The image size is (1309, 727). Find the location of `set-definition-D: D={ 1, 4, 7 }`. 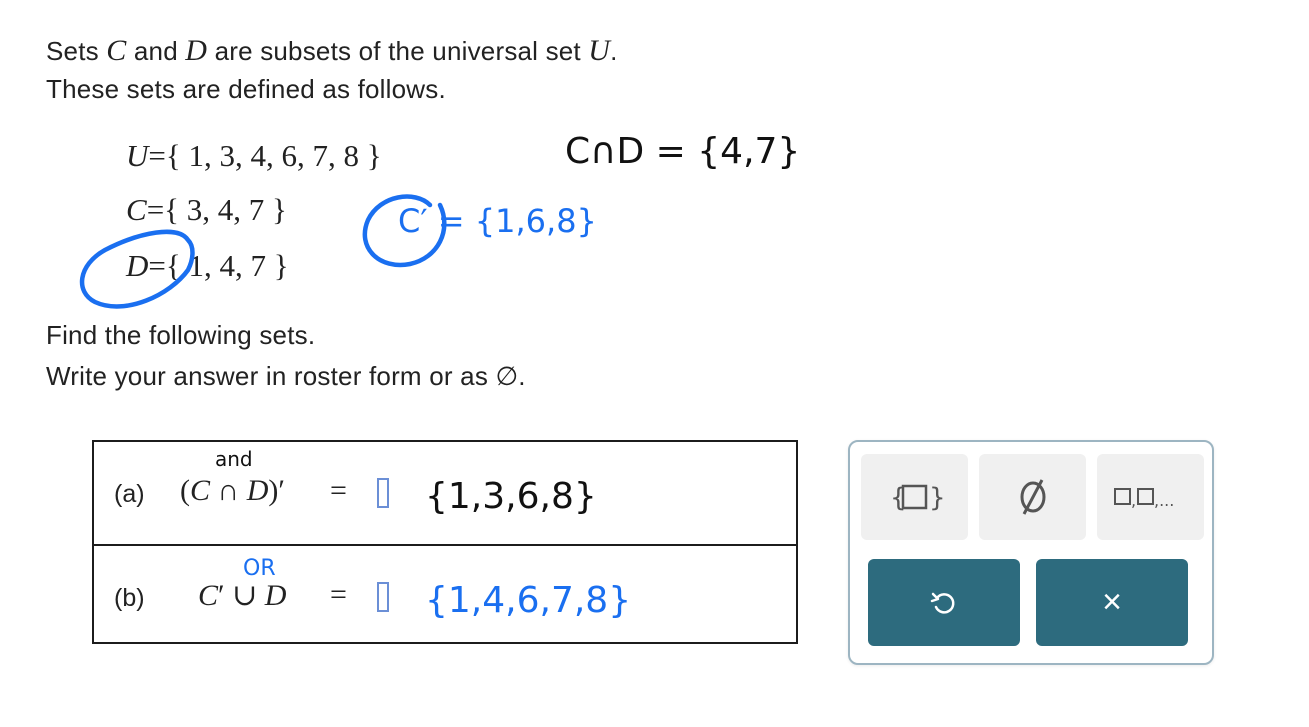

set-definition-D: D={ 1, 4, 7 } is located at coordinates (207, 266).